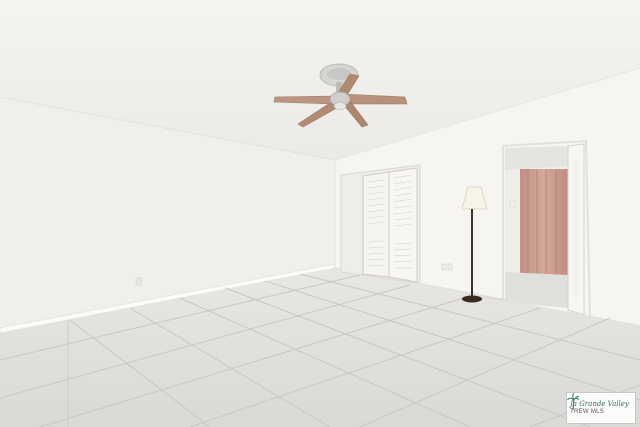 The height and width of the screenshot is (427, 640). Describe the element at coordinates (340, 106) in the screenshot. I see `fan-light` at that location.